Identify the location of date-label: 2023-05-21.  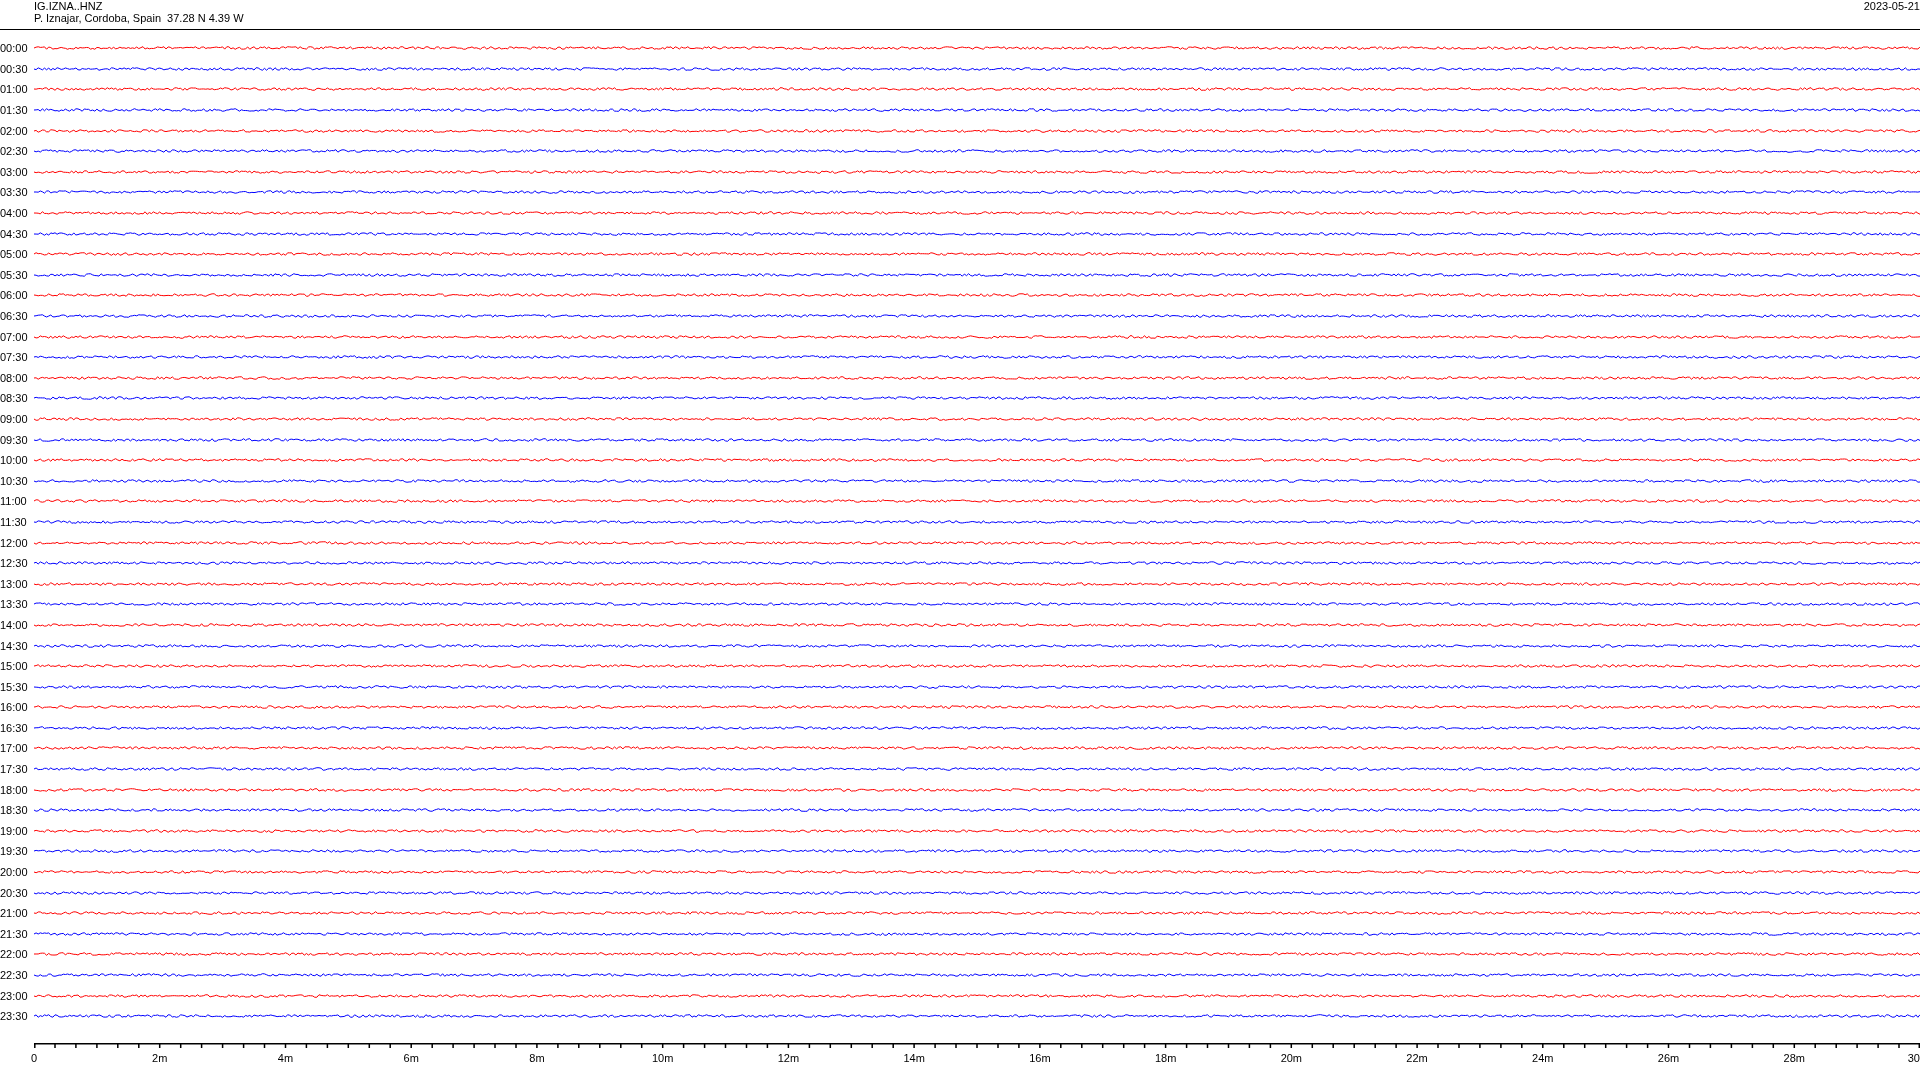
(1891, 7).